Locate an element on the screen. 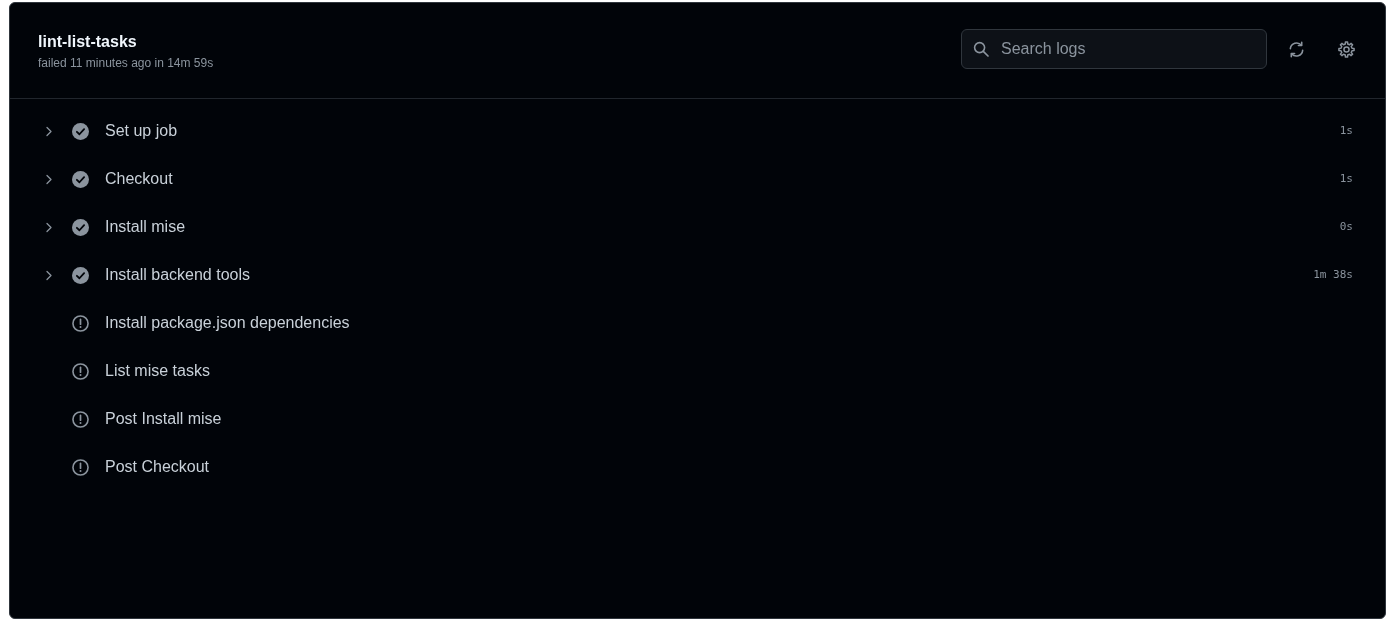 The height and width of the screenshot is (633, 1400). step-name: Set up job is located at coordinates (141, 131).